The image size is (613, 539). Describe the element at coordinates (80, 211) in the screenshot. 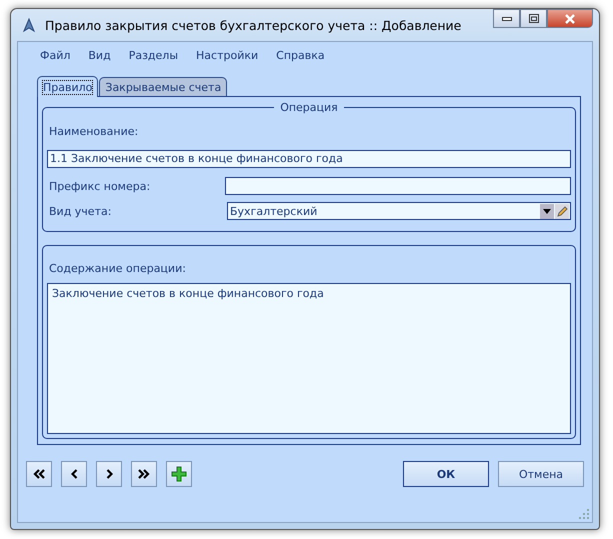

I see `field-label: Вид учета:` at that location.